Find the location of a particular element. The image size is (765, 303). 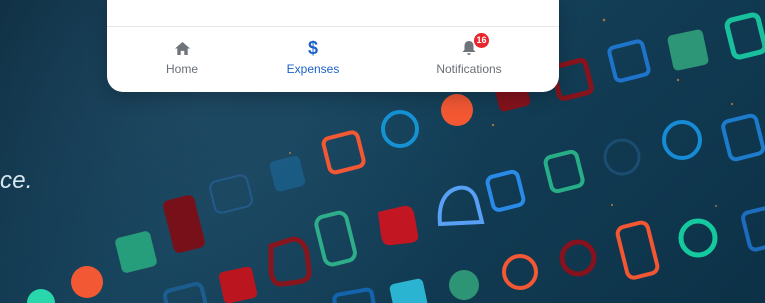

home-icon is located at coordinates (182, 48).